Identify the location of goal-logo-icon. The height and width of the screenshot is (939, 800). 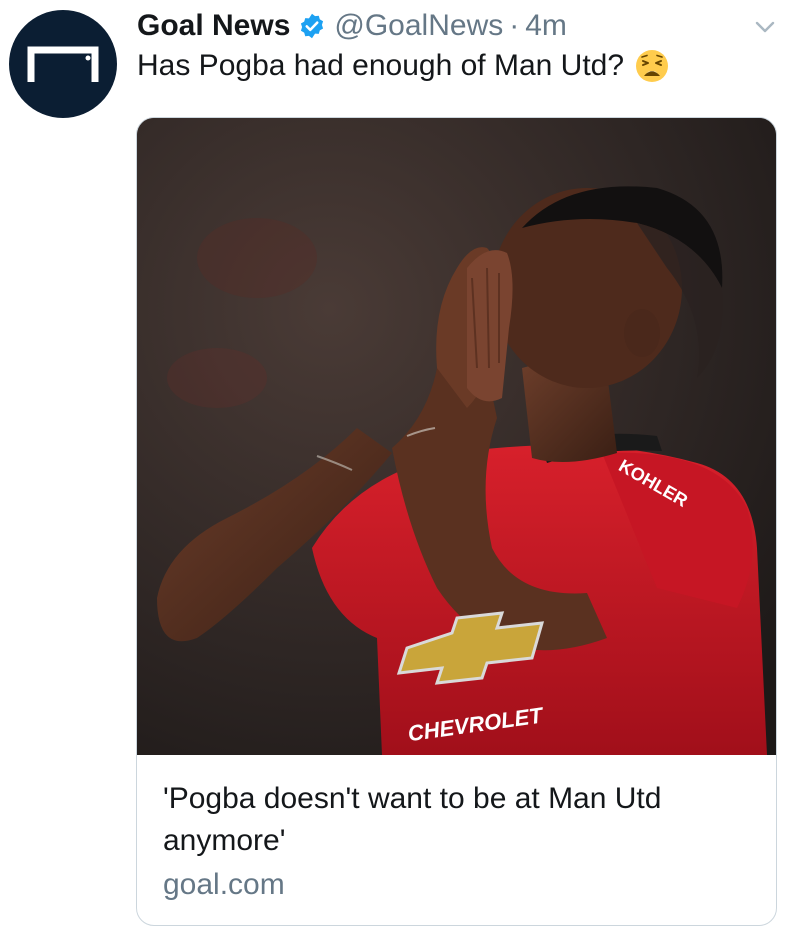
(63, 64).